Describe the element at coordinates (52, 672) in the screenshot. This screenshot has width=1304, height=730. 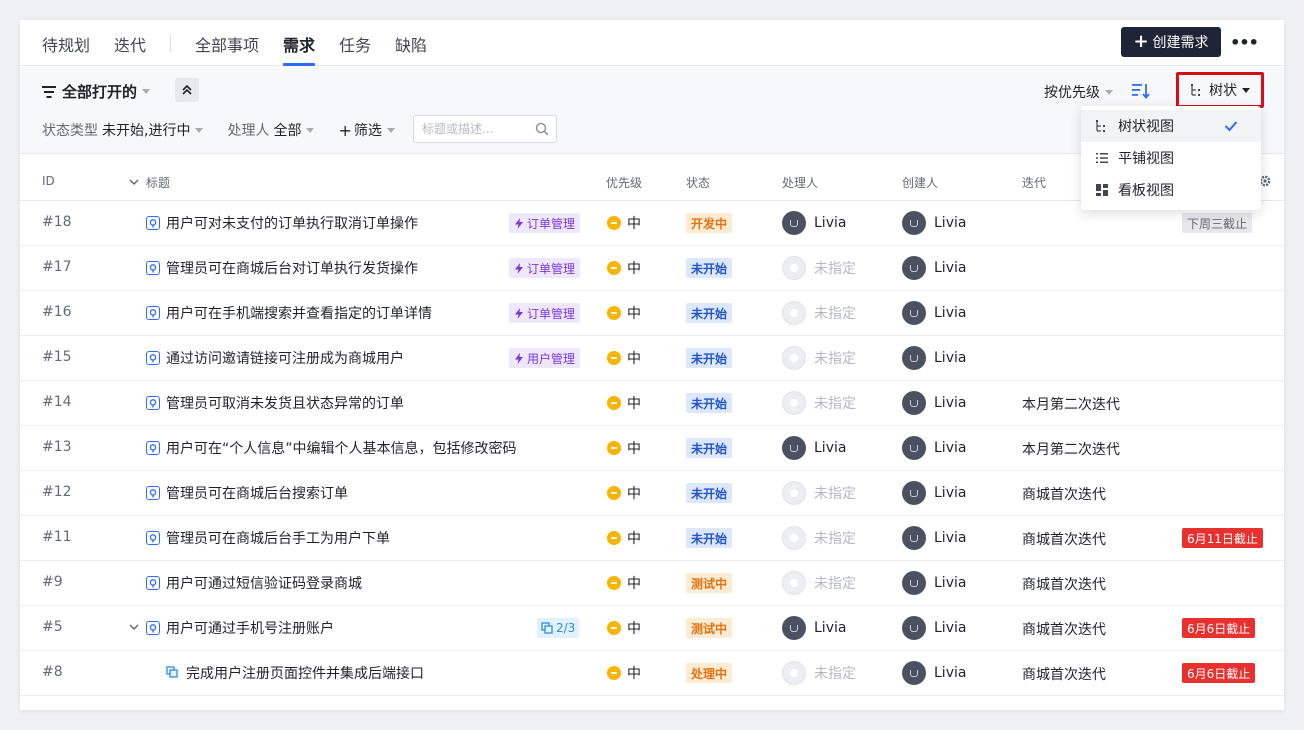
I see `row-id: #8` at that location.